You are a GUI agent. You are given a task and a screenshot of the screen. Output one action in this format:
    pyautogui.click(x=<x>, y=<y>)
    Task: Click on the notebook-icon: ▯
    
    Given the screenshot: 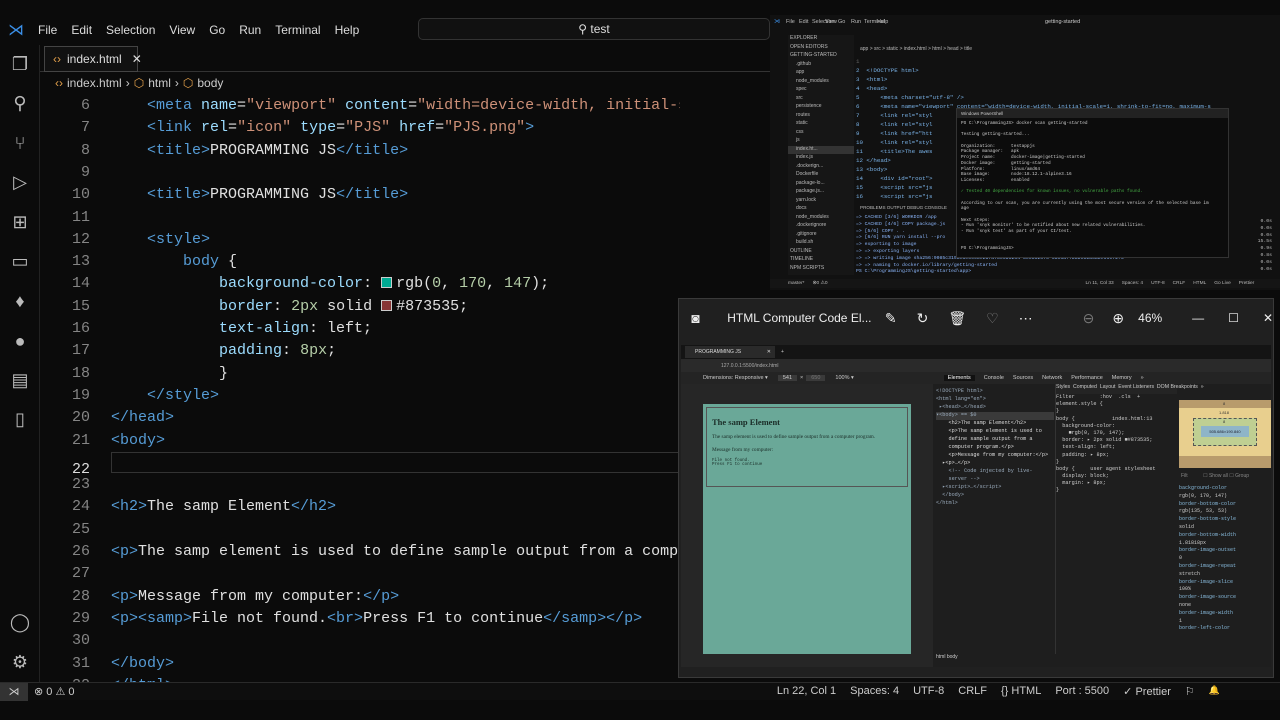 What is the action you would take?
    pyautogui.click(x=20, y=419)
    